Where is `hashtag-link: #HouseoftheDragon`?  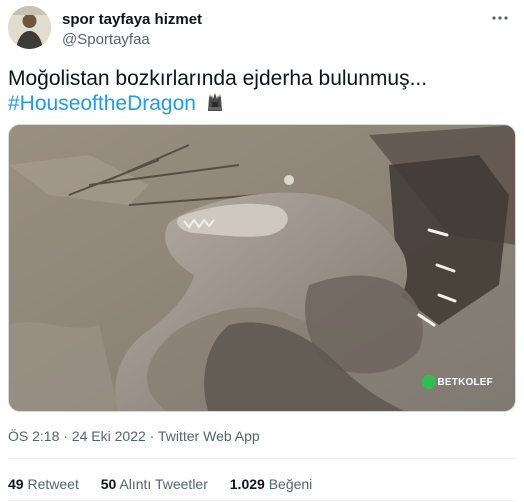 hashtag-link: #HouseoftheDragon is located at coordinates (102, 103).